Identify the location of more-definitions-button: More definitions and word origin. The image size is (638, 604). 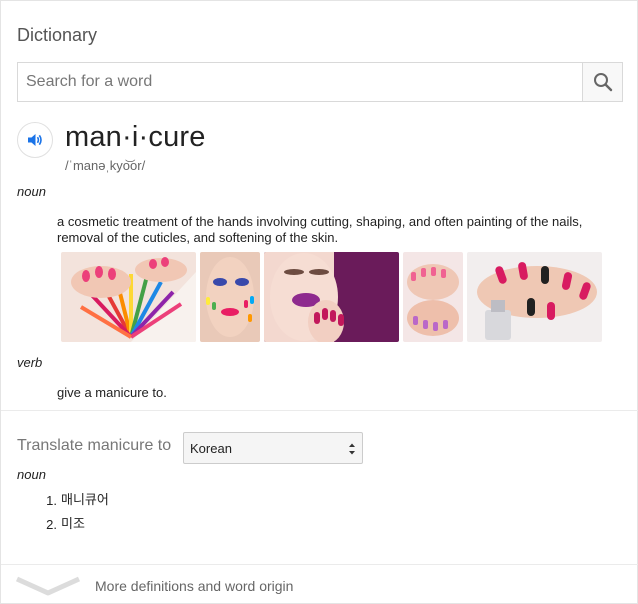
(319, 584).